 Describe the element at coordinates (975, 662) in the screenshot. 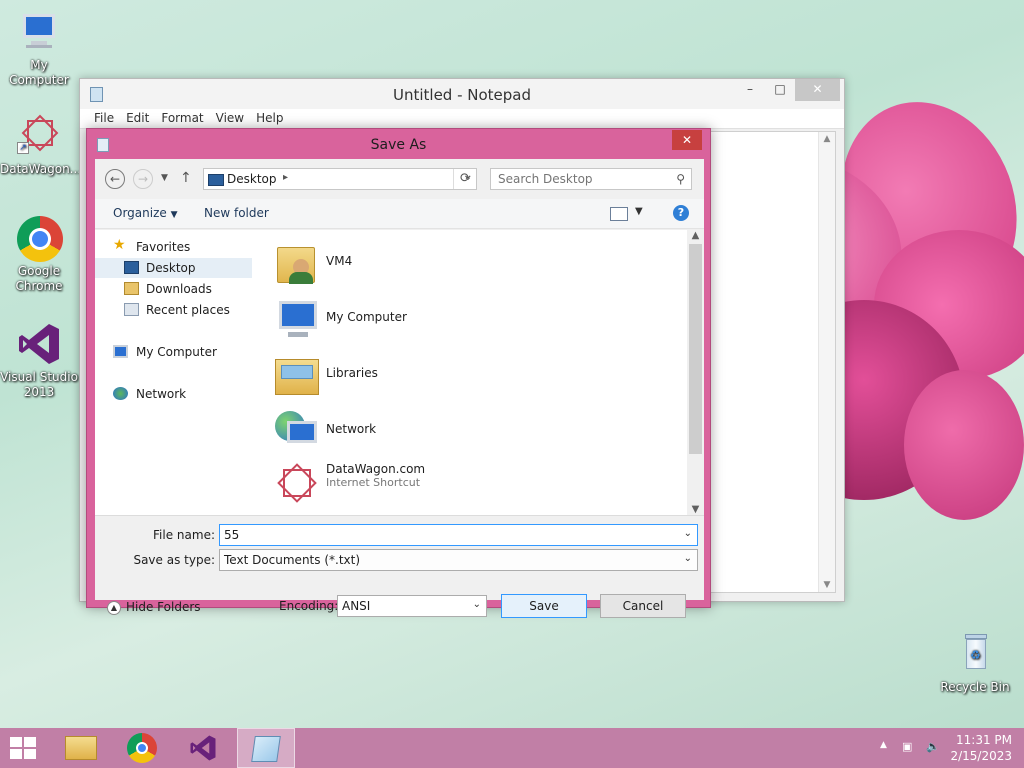

I see `desktop-icon-recycle-bin: ♻ Recycle Bin` at that location.